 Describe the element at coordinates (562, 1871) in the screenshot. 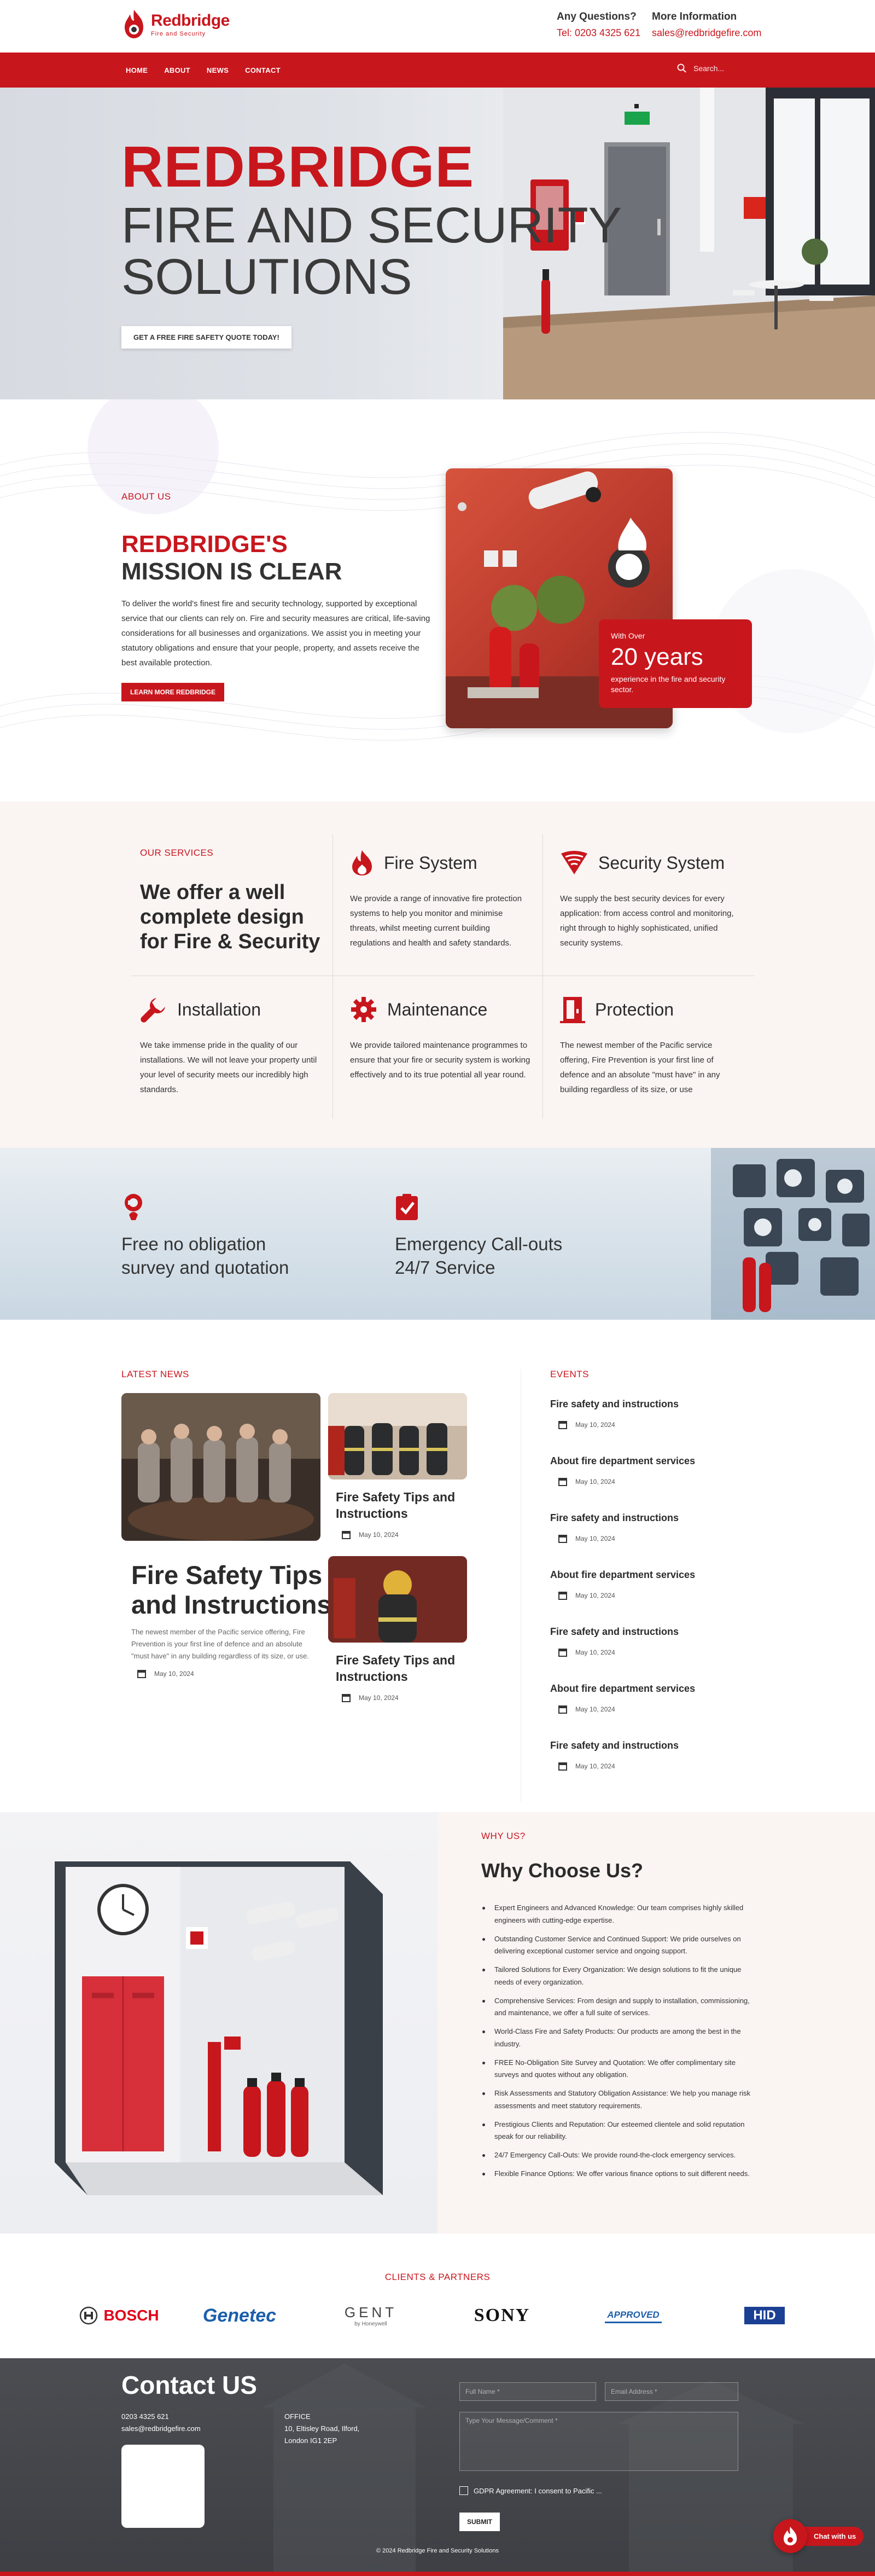

I see `why-title: Why Choose Us?` at that location.